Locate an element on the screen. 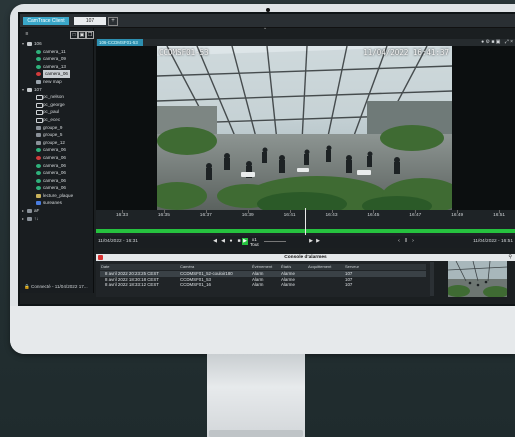 The height and width of the screenshot is (437, 515). tree-item: camera_11 is located at coordinates (57, 52).